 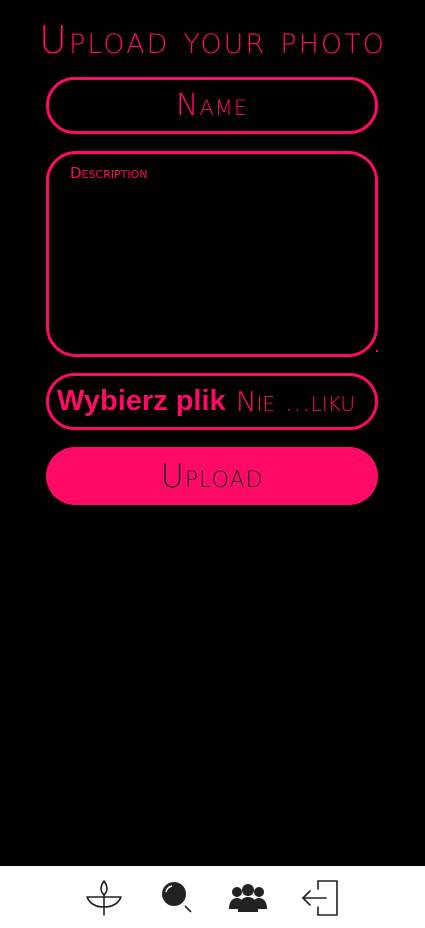 What do you see at coordinates (212, 897) in the screenshot?
I see `bottom-navigation` at bounding box center [212, 897].